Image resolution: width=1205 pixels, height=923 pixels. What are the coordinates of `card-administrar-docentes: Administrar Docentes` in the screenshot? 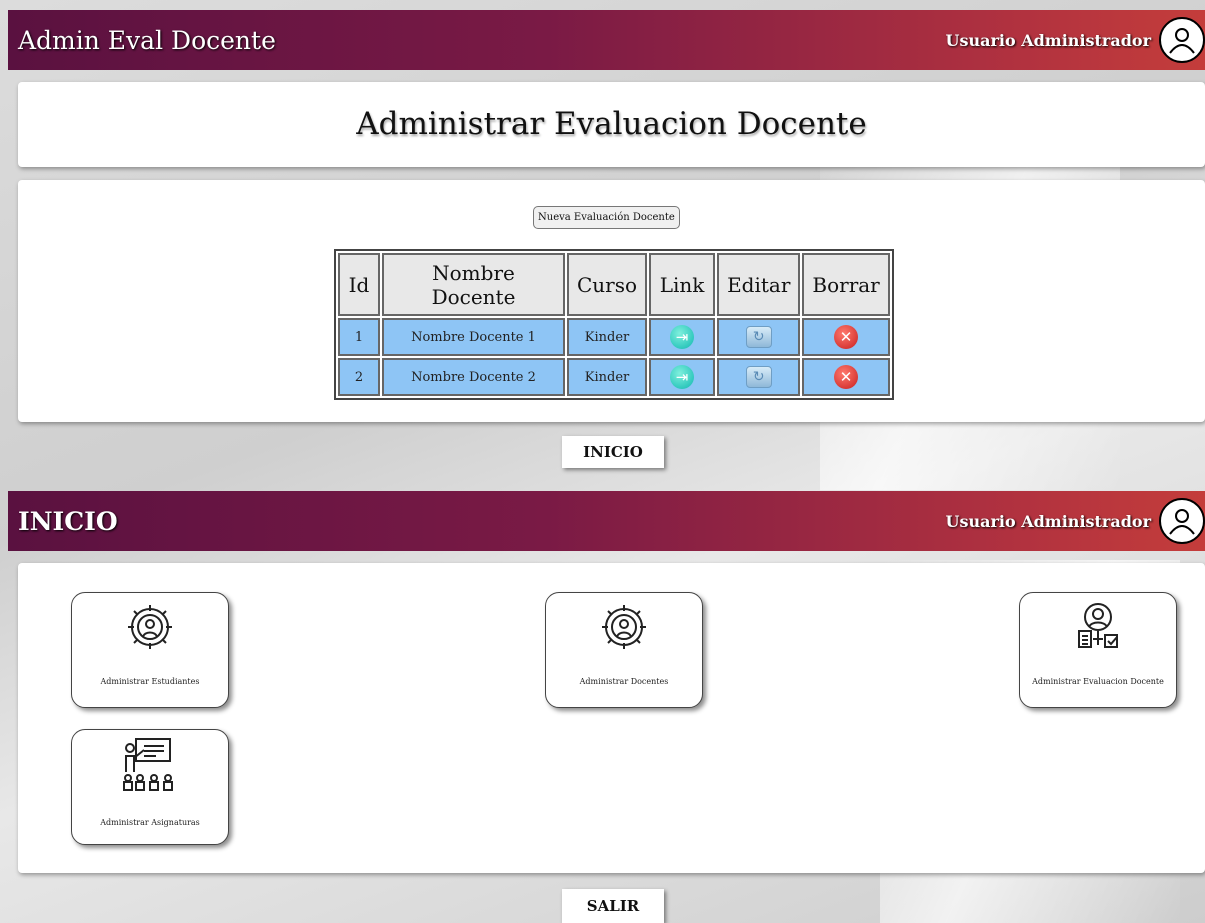 It's located at (624, 650).